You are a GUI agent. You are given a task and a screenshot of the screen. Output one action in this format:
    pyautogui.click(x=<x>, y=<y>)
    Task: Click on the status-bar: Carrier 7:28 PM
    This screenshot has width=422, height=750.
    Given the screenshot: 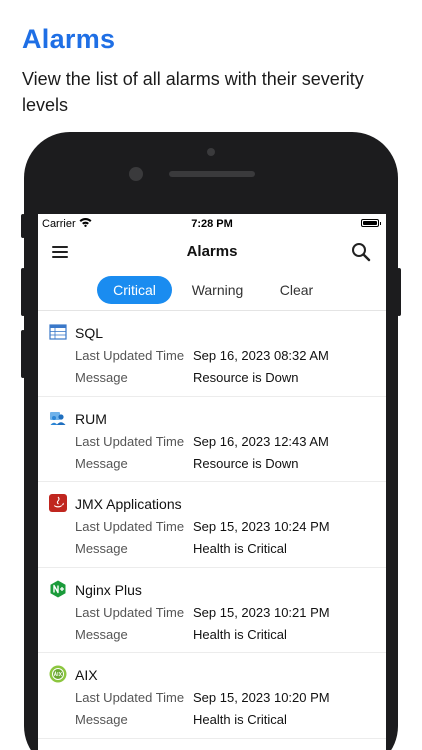 What is the action you would take?
    pyautogui.click(x=212, y=224)
    